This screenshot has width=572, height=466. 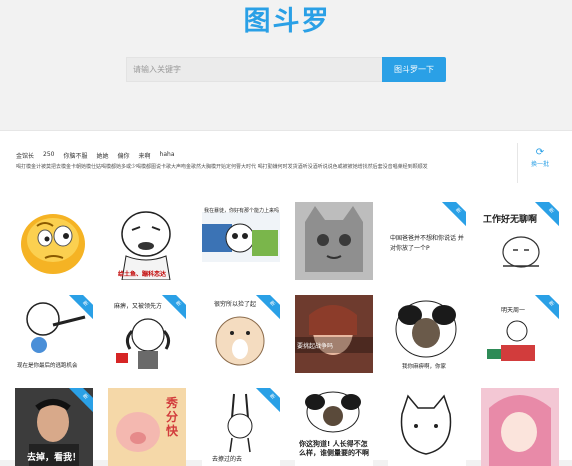 What do you see at coordinates (287, 22) in the screenshot?
I see `site-logo: 图斗罗` at bounding box center [287, 22].